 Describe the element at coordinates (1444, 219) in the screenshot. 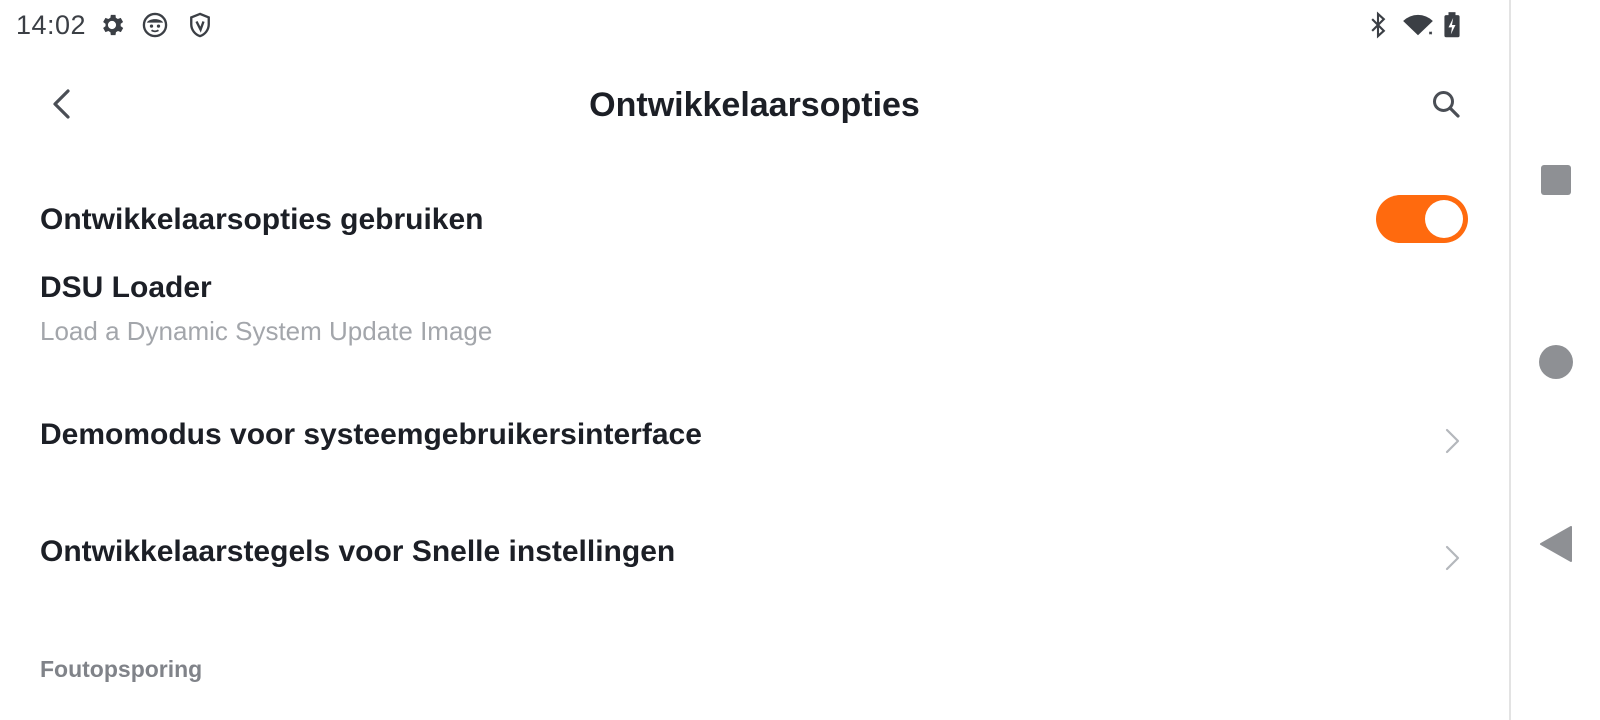

I see `toggle-knob` at that location.